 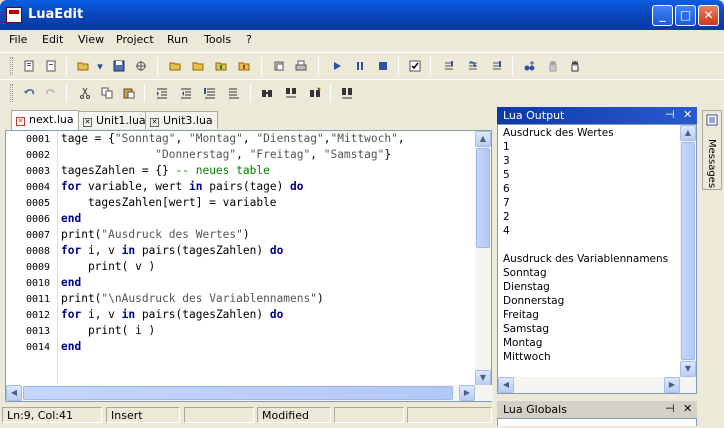 I want to click on code-line: for variable, wert in pairs(tage) do, so click(x=182, y=186).